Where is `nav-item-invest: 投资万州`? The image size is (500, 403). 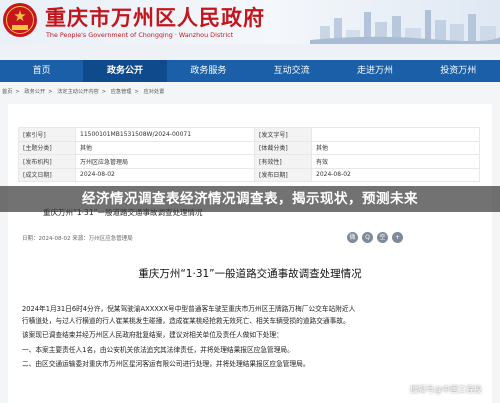 nav-item-invest: 投资万州 is located at coordinates (458, 71).